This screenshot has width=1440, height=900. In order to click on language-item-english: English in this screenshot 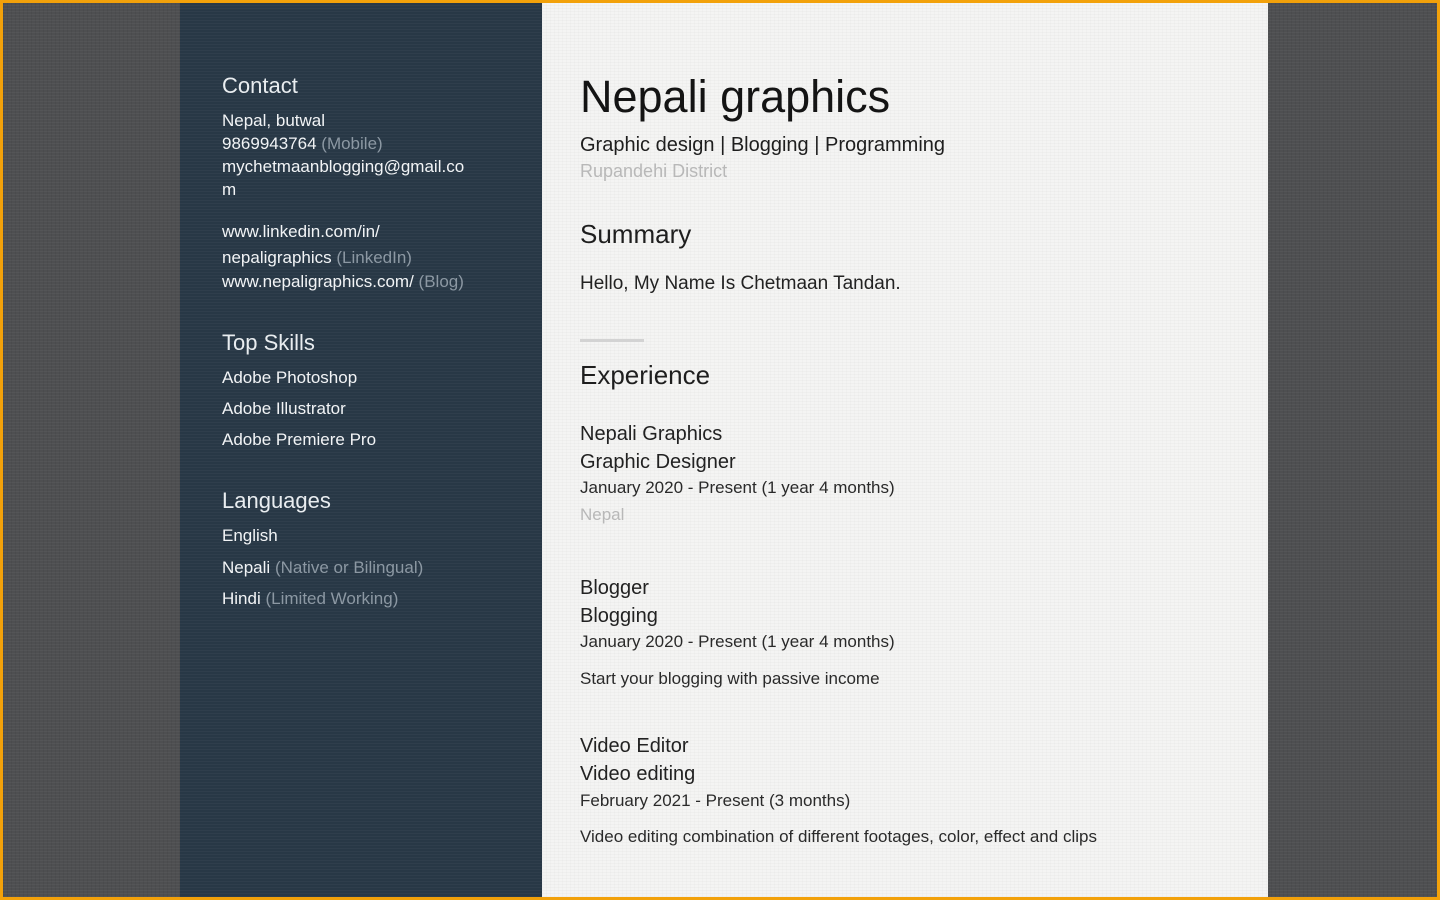, I will do `click(250, 536)`.